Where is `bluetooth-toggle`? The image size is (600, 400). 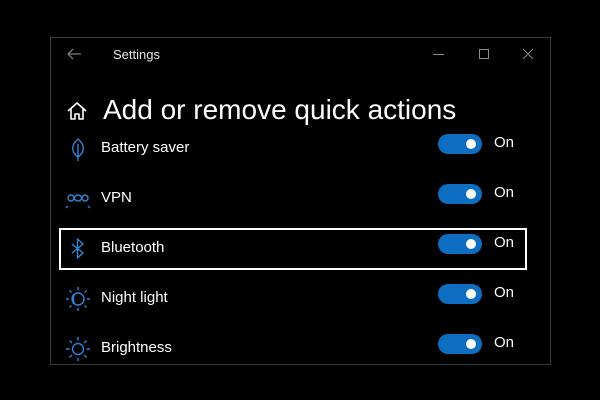 bluetooth-toggle is located at coordinates (460, 244).